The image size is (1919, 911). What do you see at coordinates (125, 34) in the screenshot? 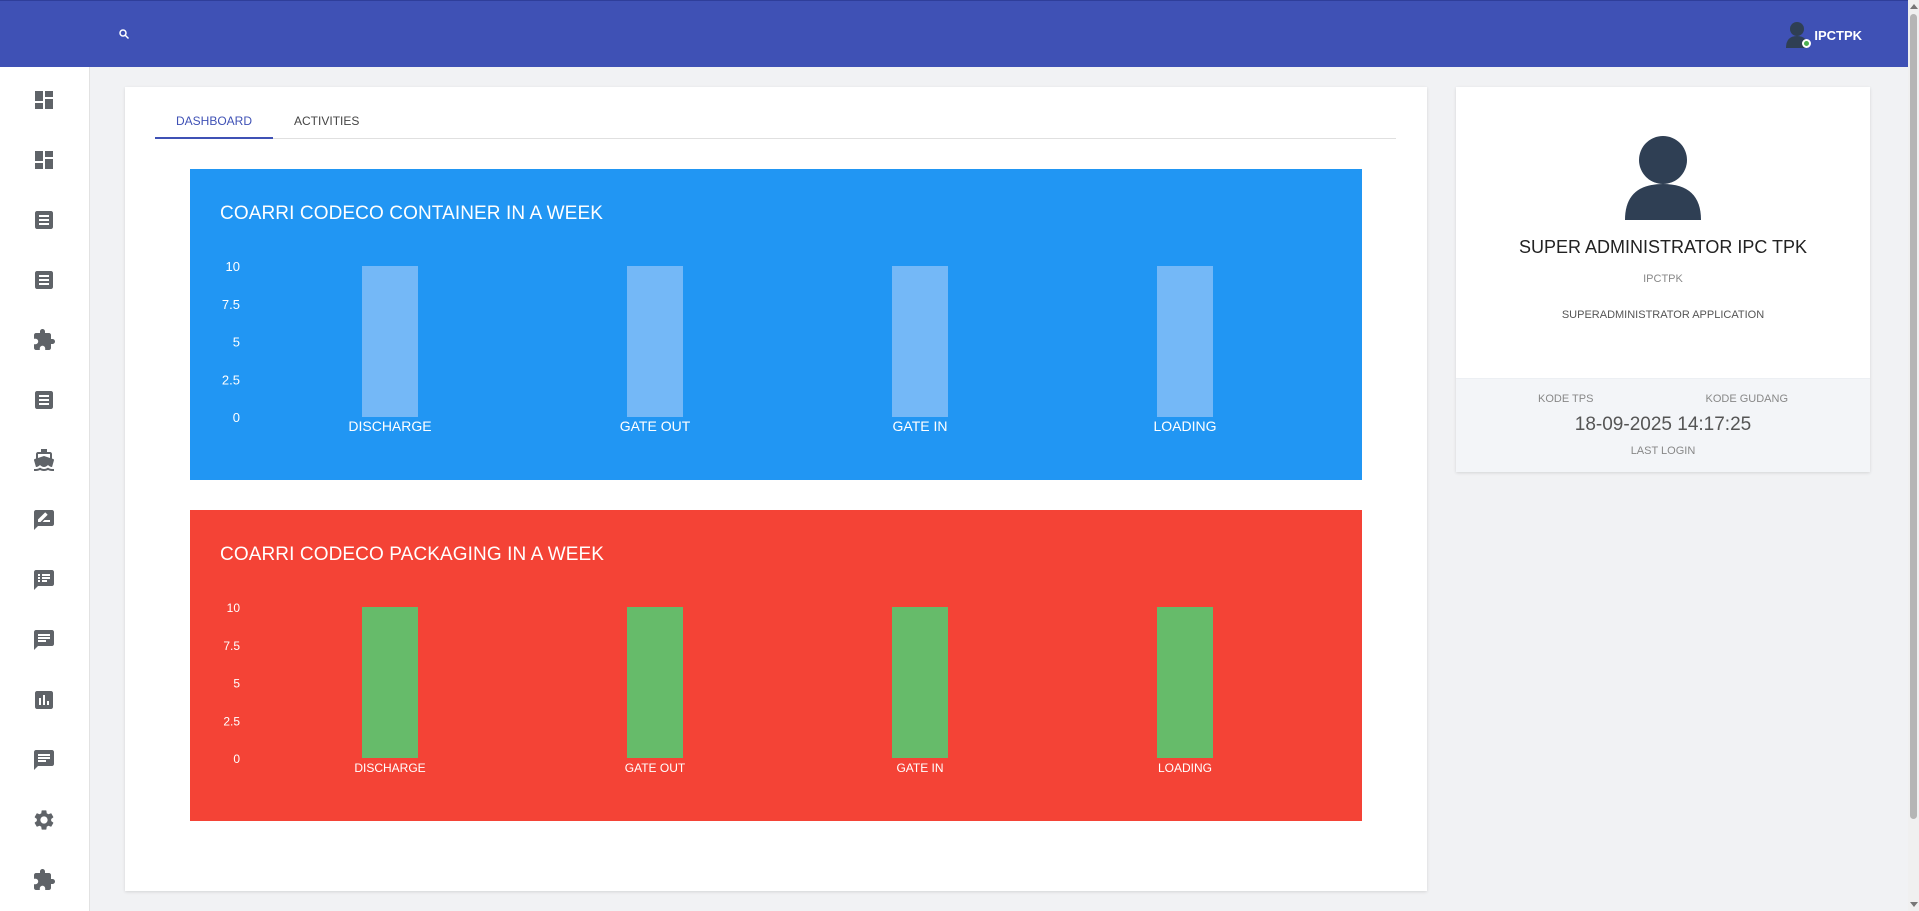
I see `search-icon` at bounding box center [125, 34].